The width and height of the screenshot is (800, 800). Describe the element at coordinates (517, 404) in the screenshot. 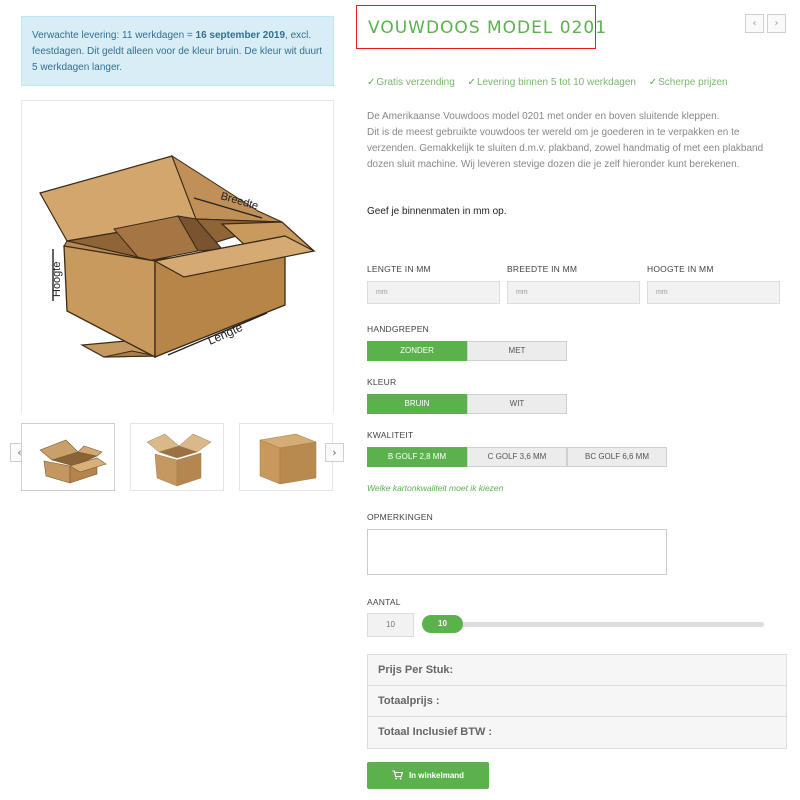

I see `color-option-wit: WIT` at that location.